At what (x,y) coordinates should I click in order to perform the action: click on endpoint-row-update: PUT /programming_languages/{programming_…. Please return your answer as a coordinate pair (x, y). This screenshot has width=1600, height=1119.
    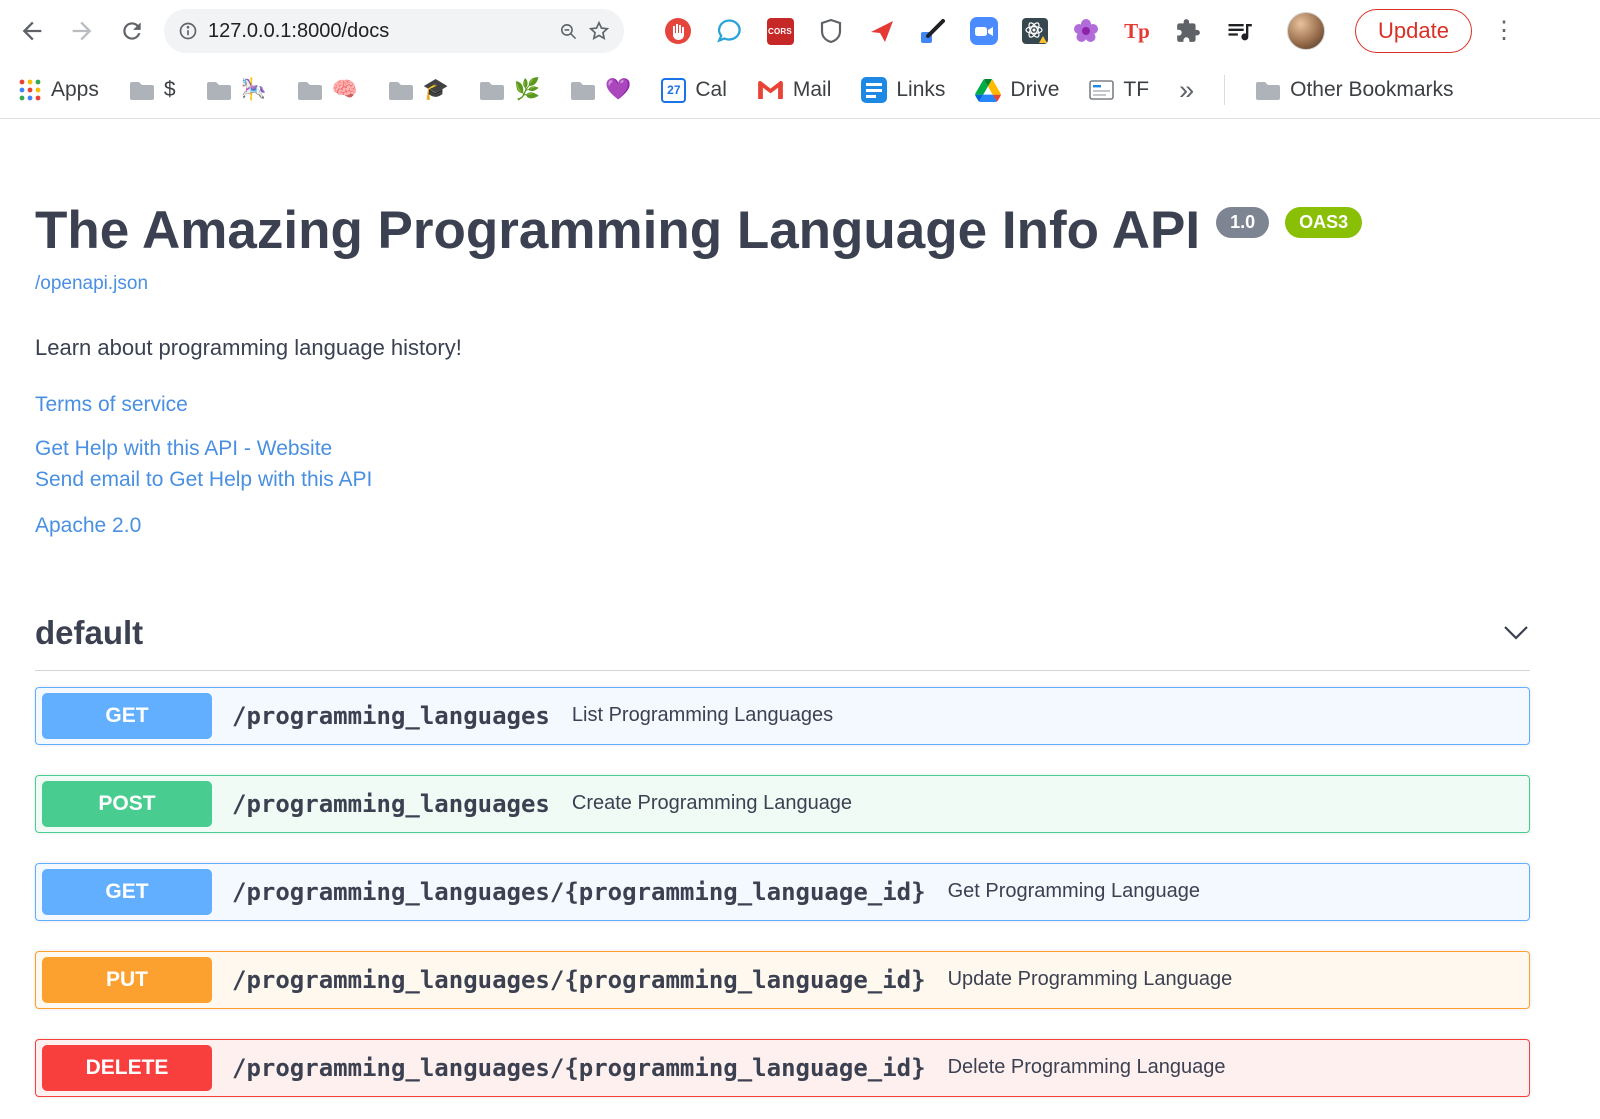
    Looking at the image, I should click on (782, 979).